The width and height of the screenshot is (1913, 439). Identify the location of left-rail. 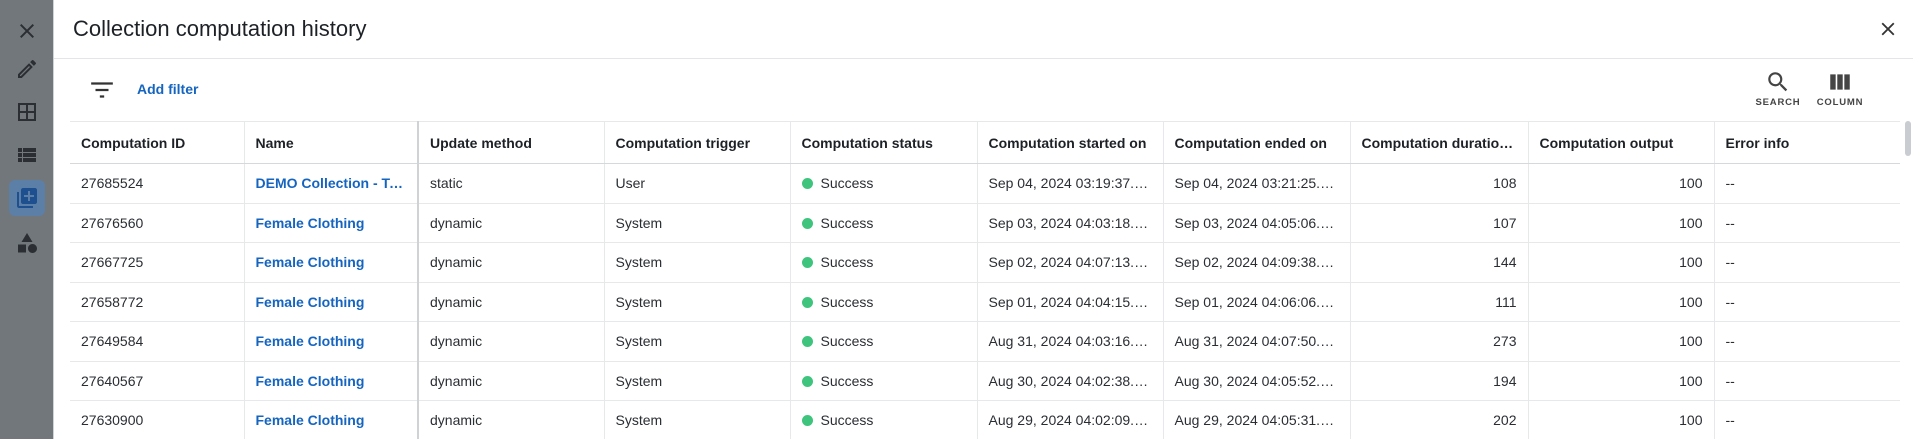
(26, 219).